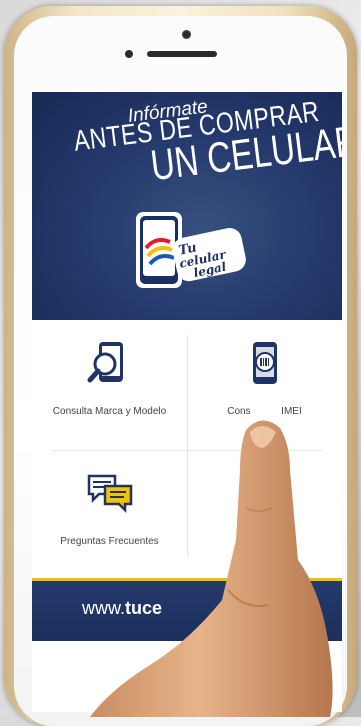 The width and height of the screenshot is (361, 726). I want to click on footer-bar: www.tuce, so click(187, 611).